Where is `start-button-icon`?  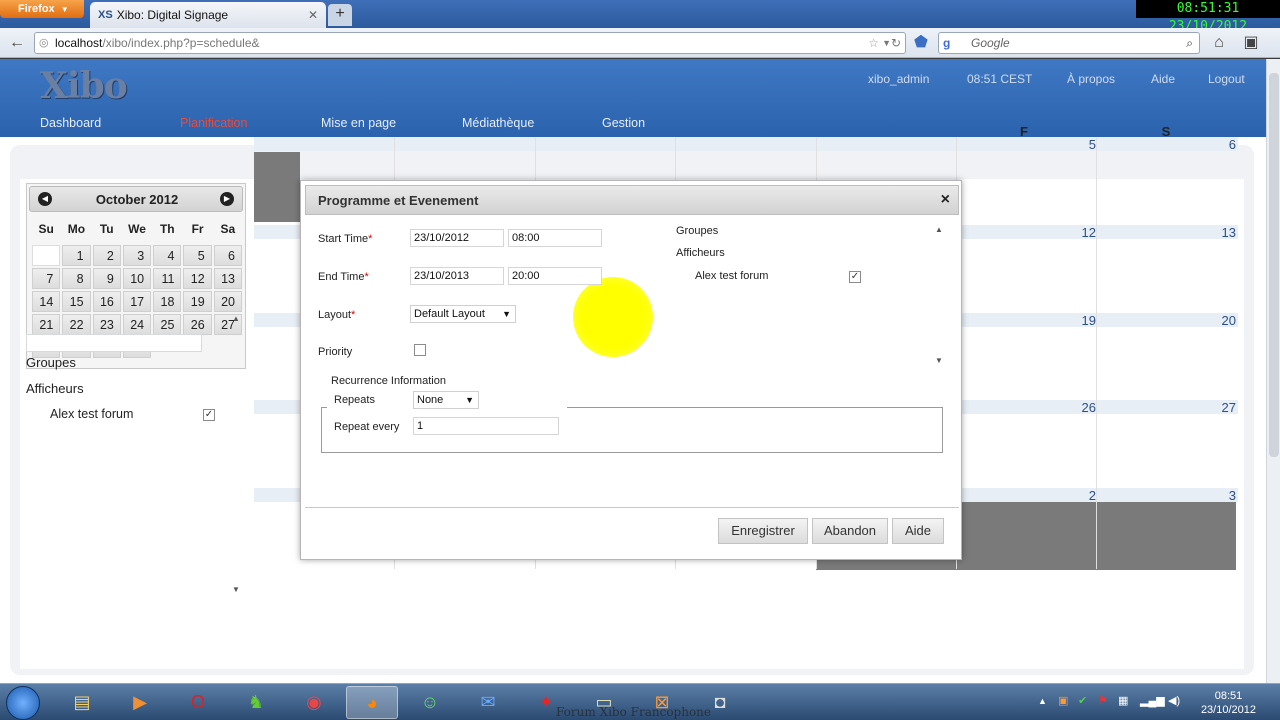
start-button-icon is located at coordinates (23, 703).